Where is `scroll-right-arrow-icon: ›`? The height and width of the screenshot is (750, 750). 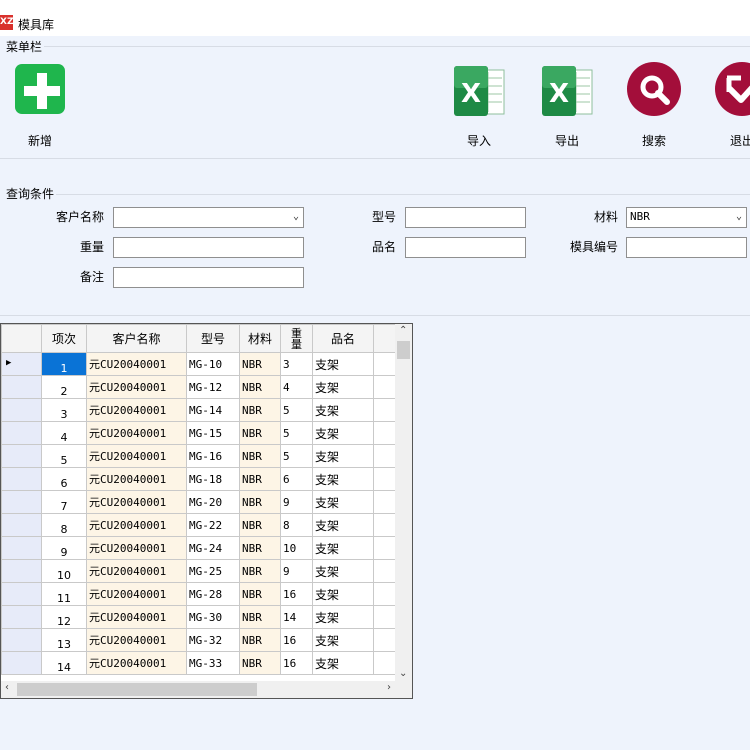 scroll-right-arrow-icon: › is located at coordinates (389, 687).